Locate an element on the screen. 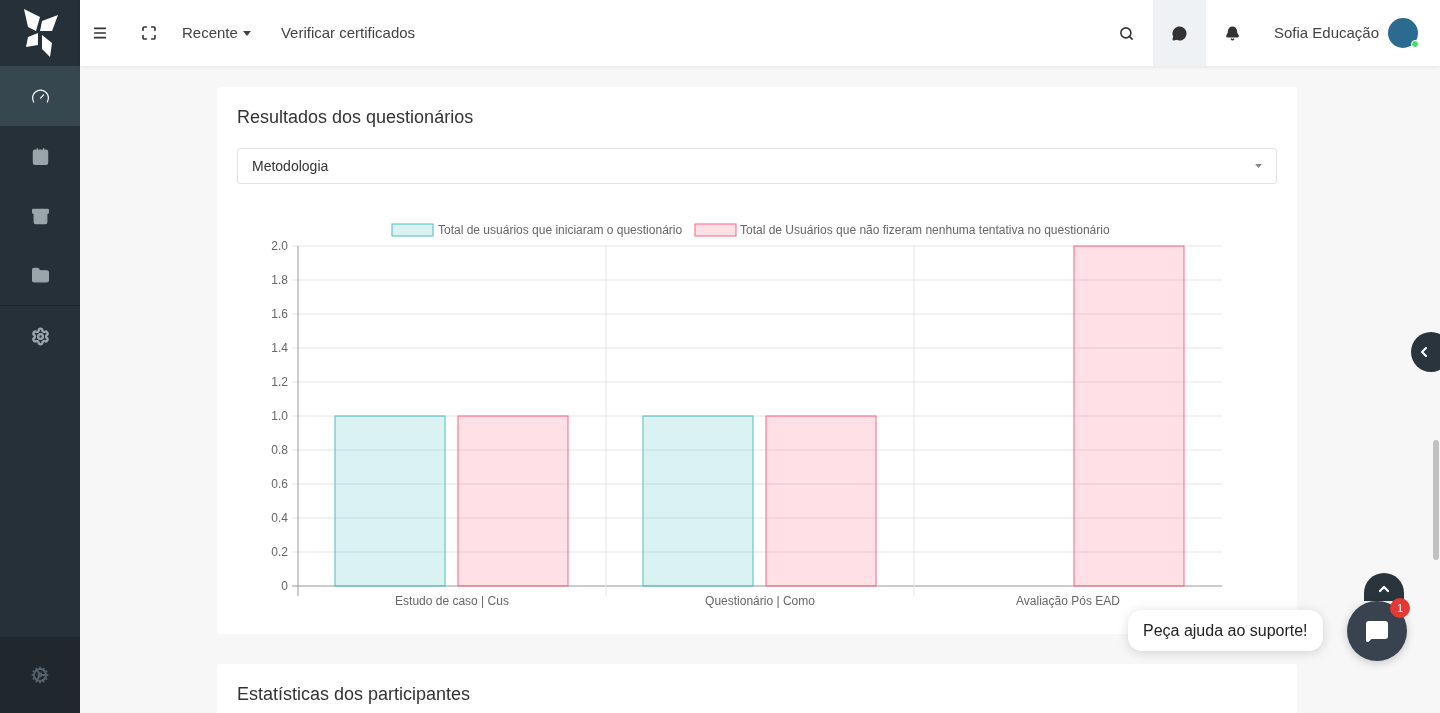  x-tick-label: Estudo de caso | Cus is located at coordinates (452, 601).